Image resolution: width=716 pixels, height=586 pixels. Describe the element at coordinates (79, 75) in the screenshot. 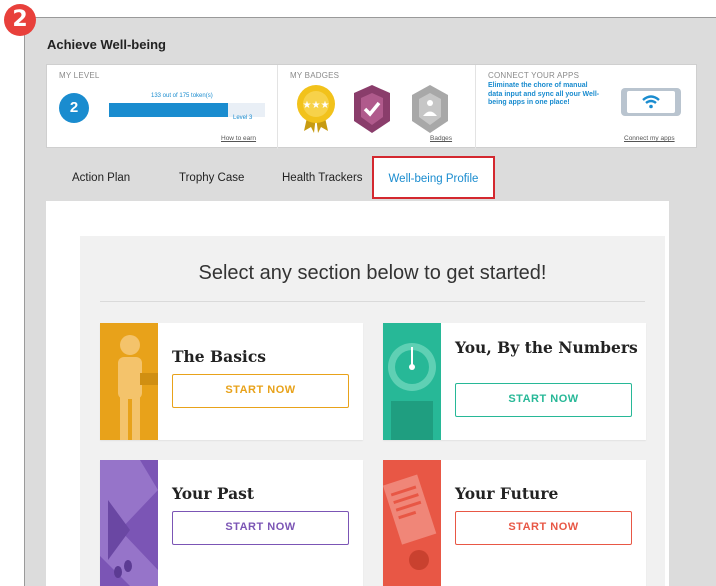

I see `my-level-heading: MY LEVEL` at that location.